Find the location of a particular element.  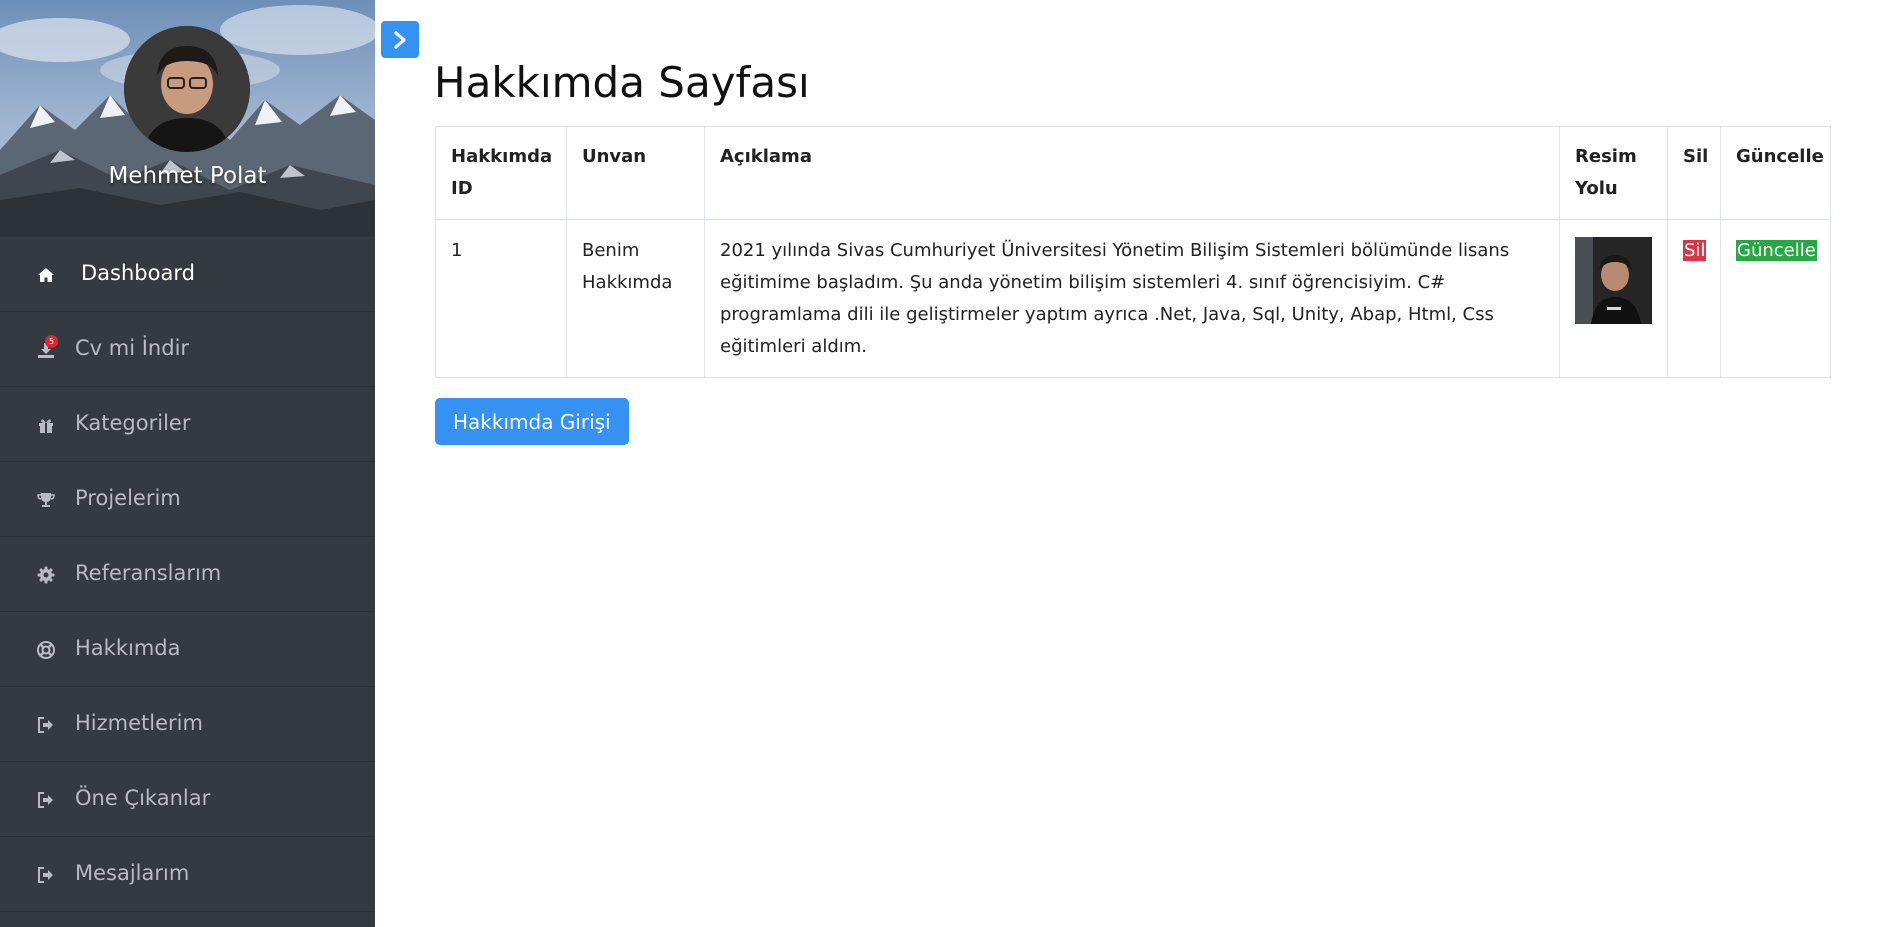

avatar is located at coordinates (187, 89).